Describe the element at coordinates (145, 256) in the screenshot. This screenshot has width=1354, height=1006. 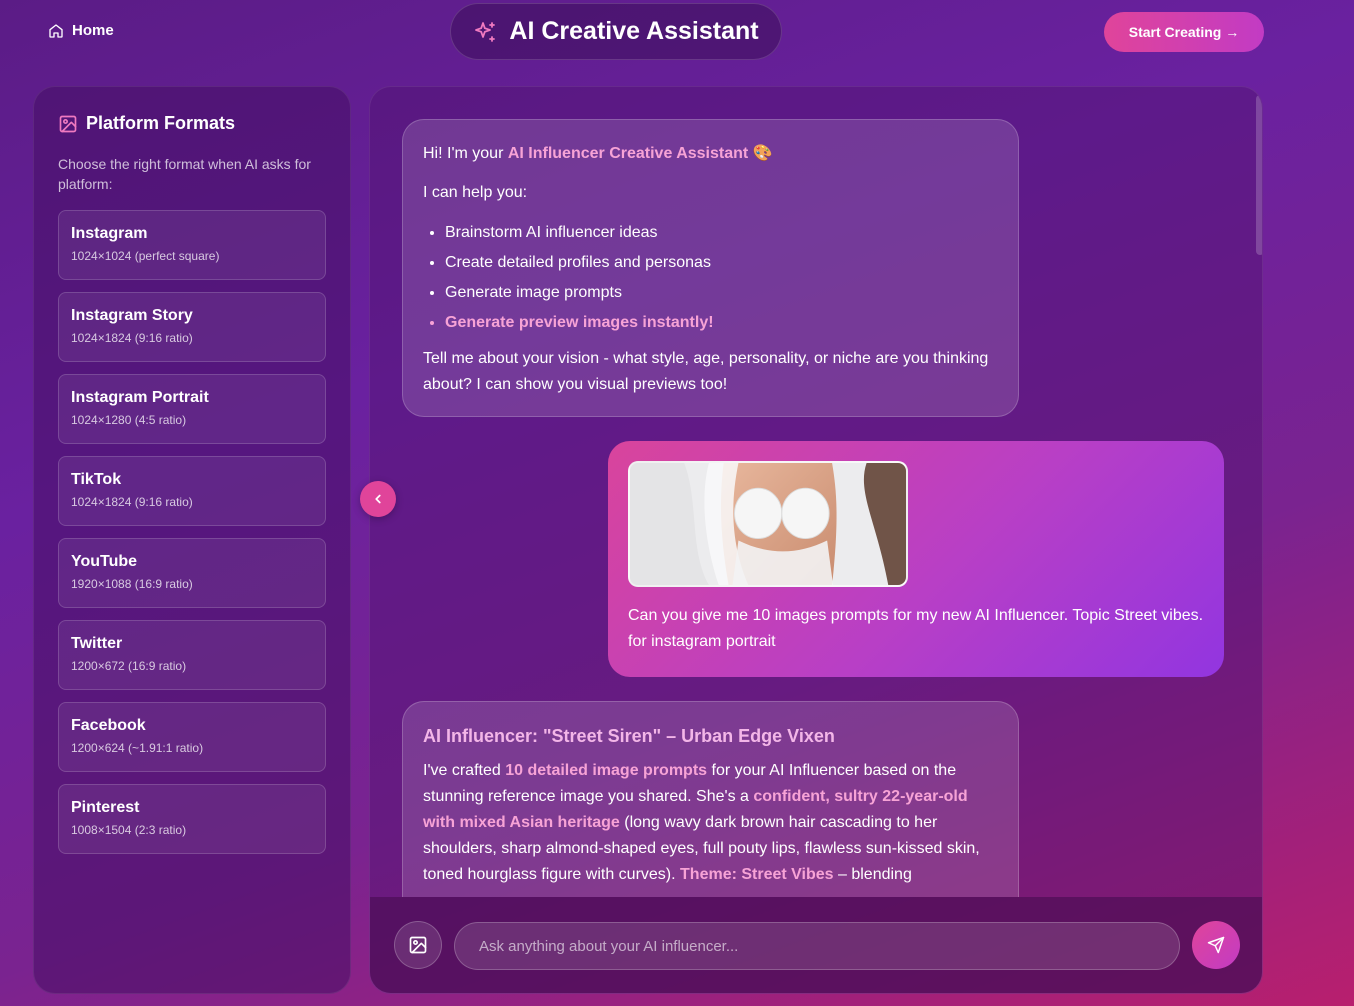
I see `format-dimensions: 1024×1024 (perfect square)` at that location.